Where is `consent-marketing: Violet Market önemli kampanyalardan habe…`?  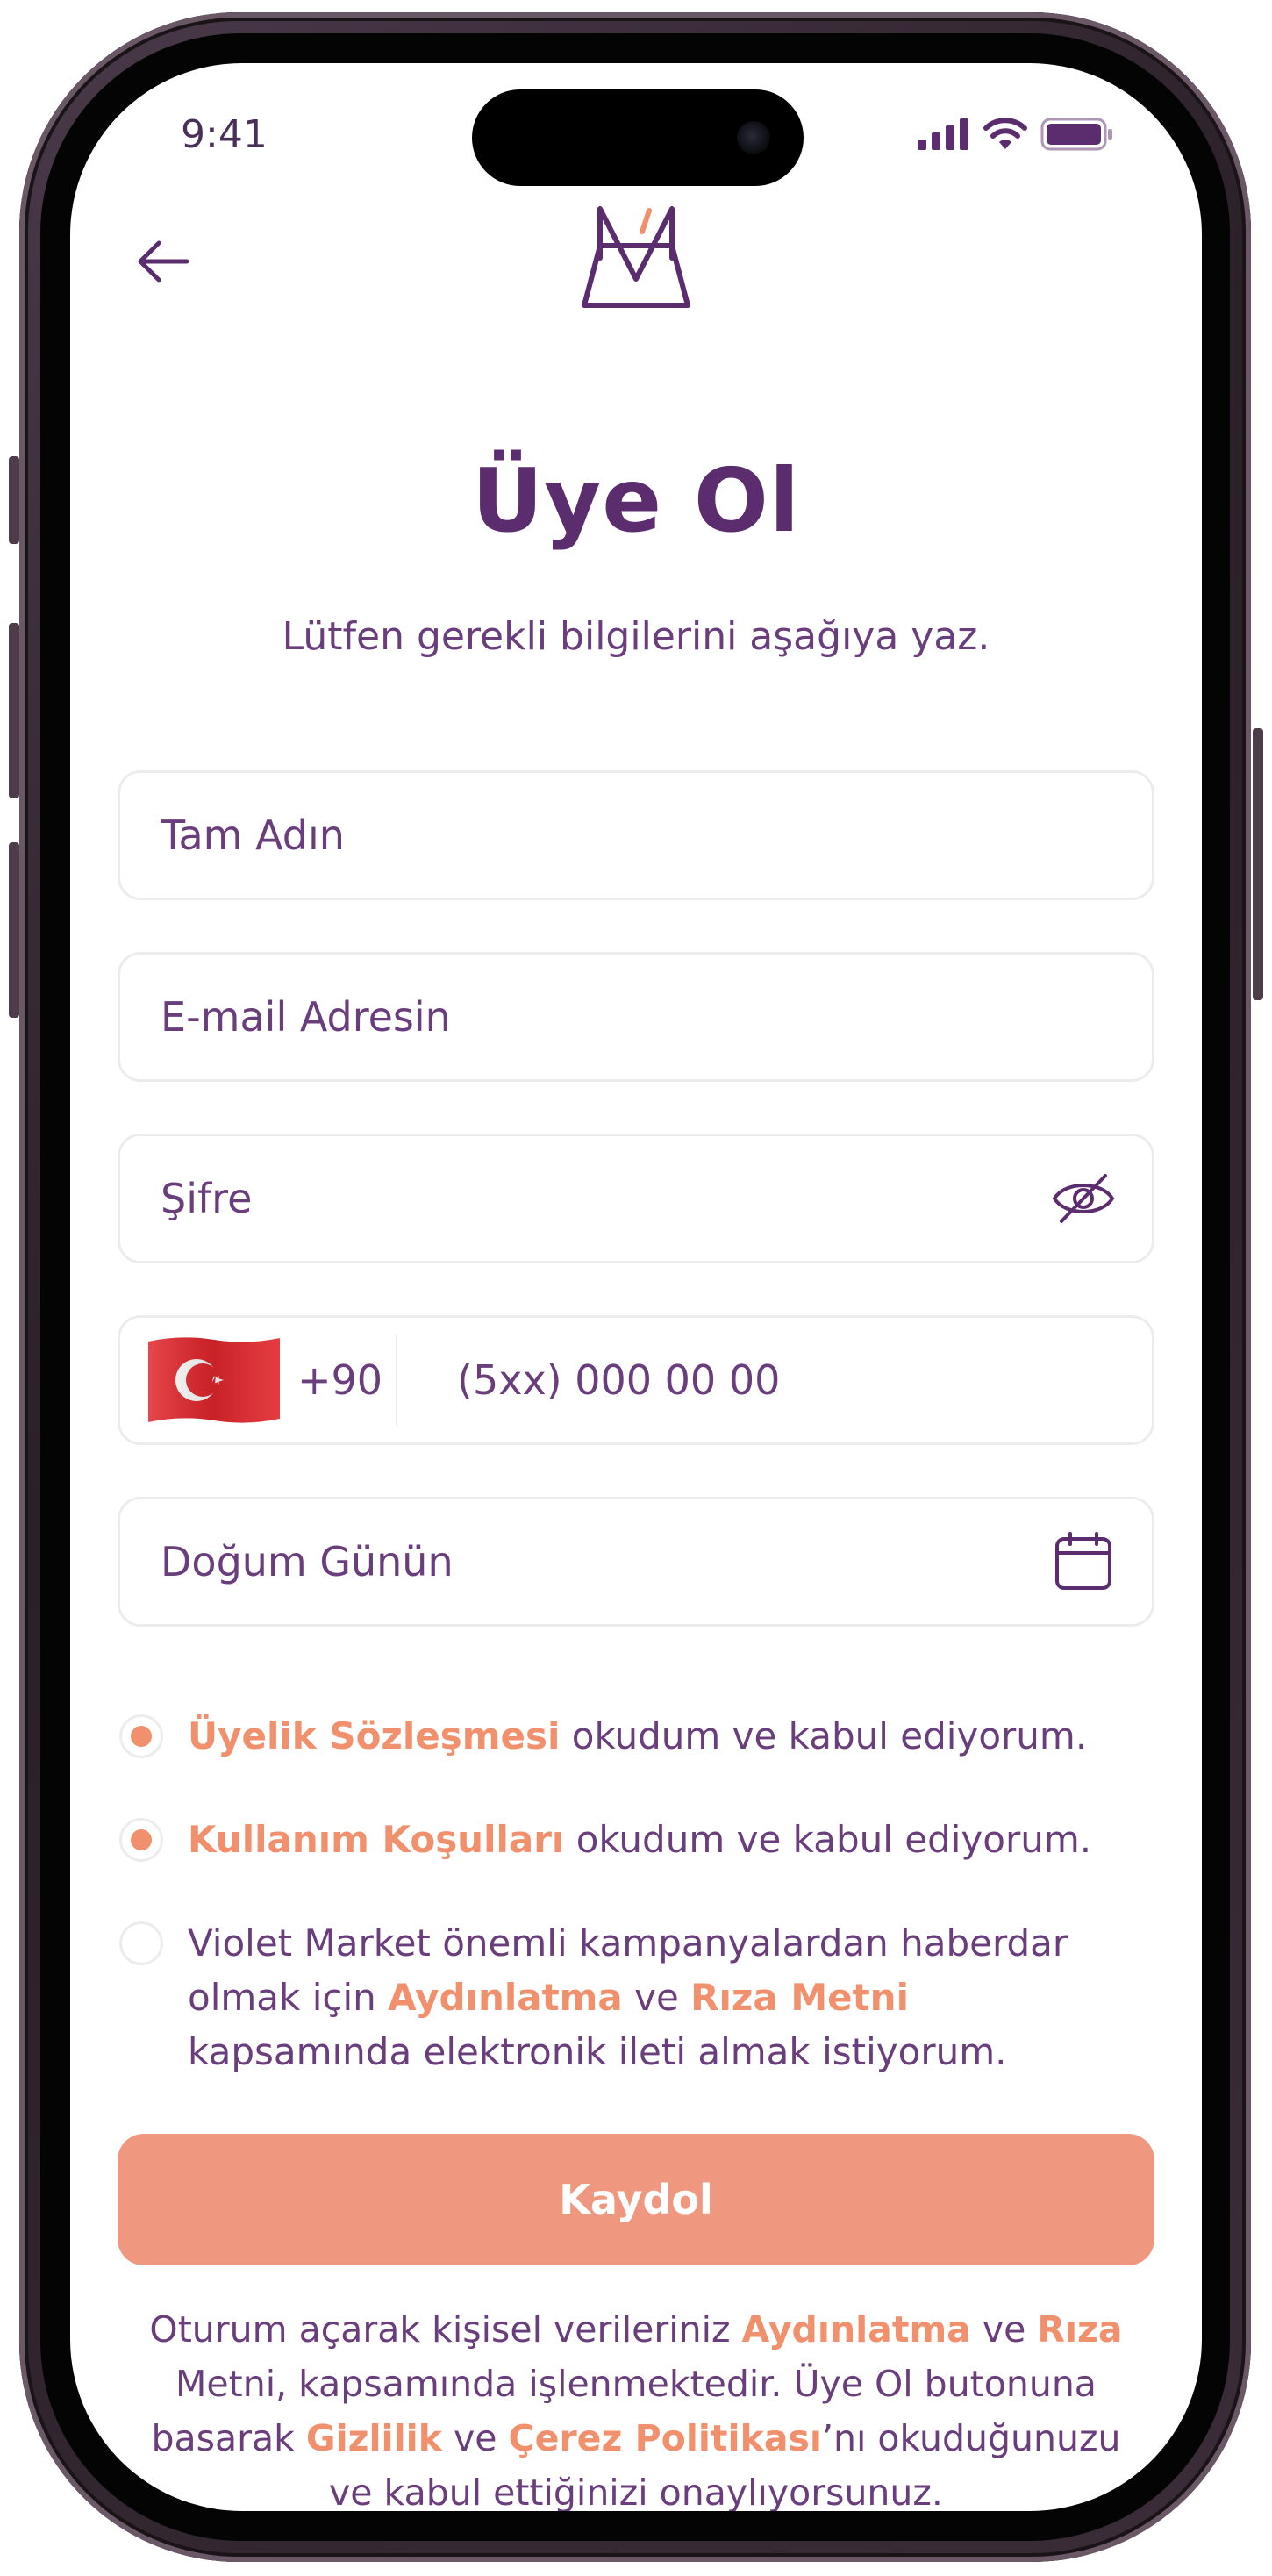 consent-marketing: Violet Market önemli kampanyalardan habe… is located at coordinates (636, 1997).